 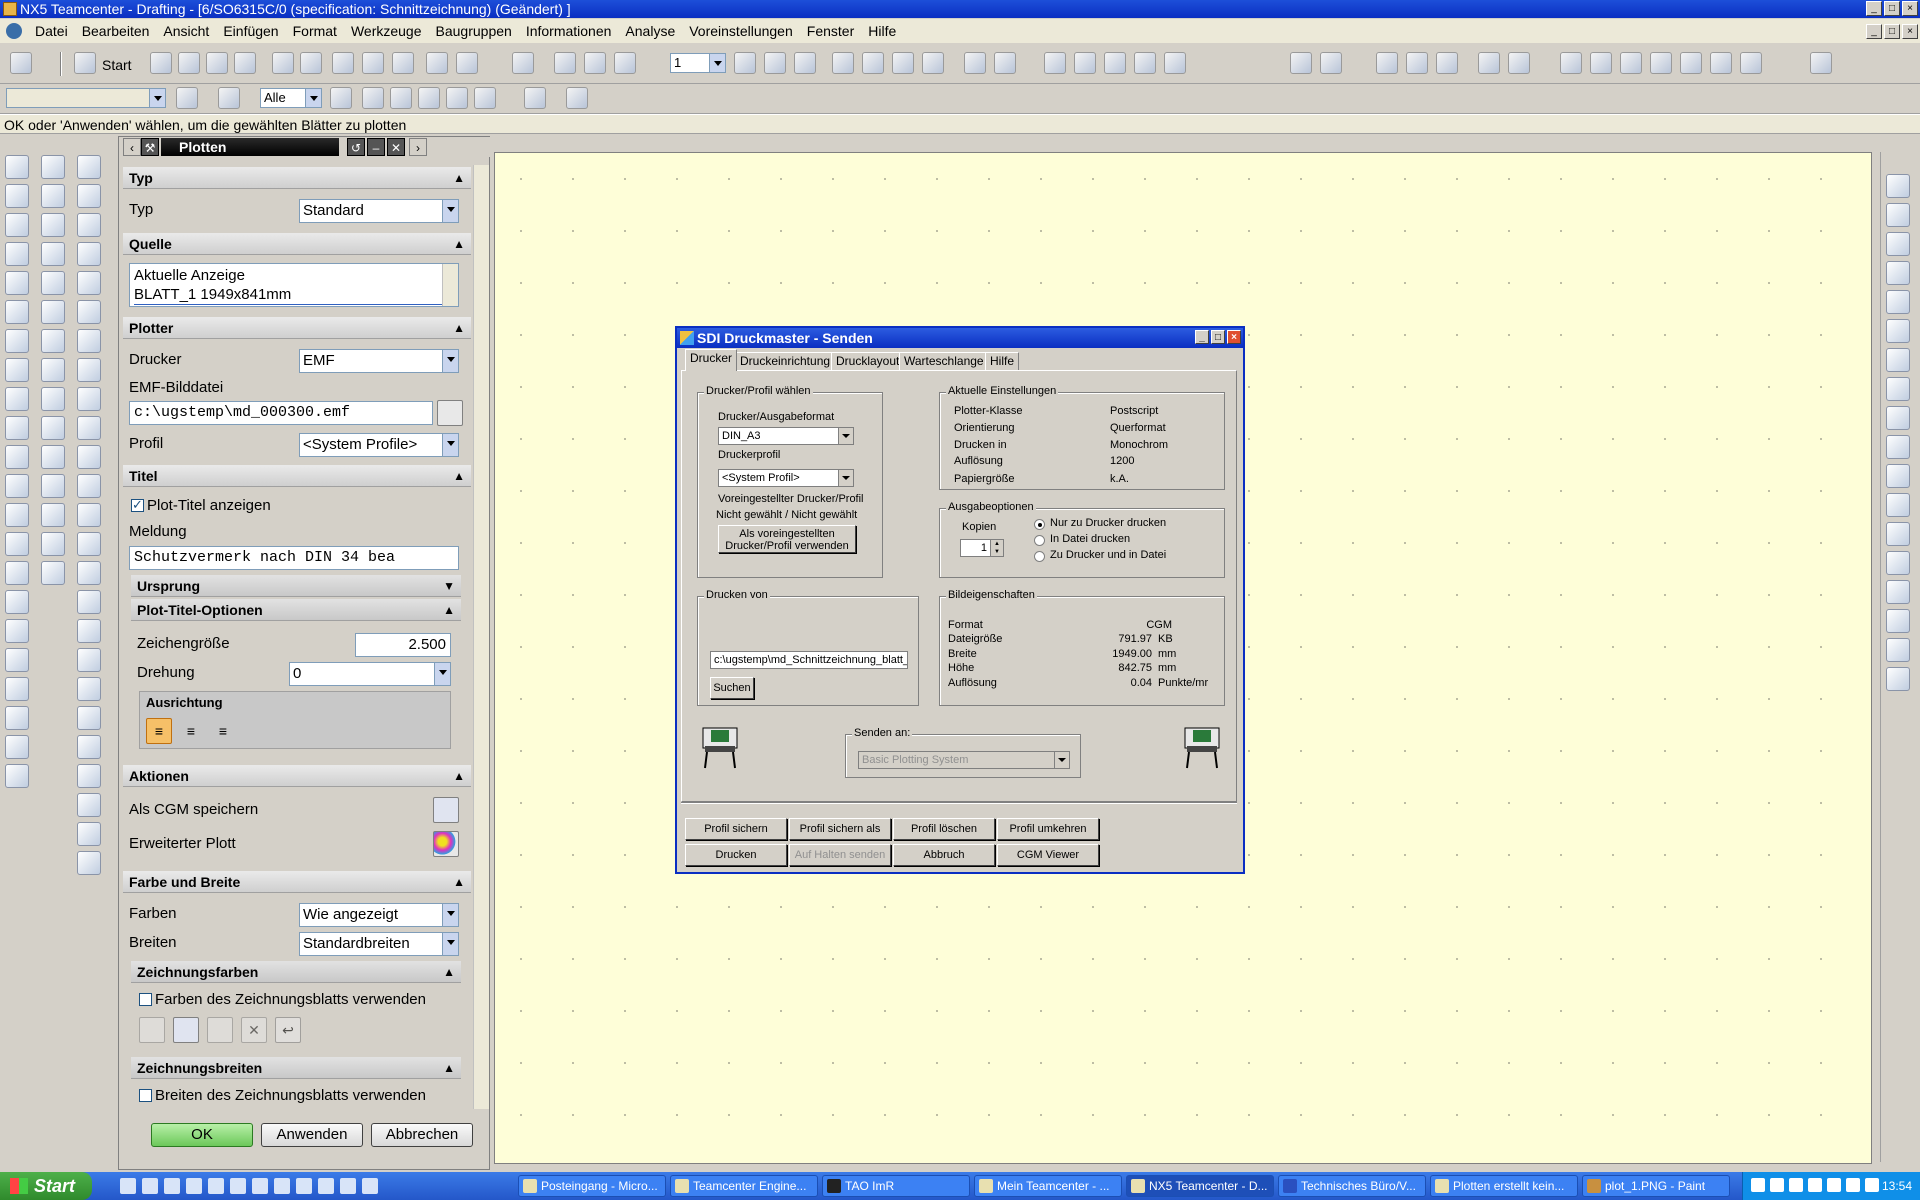 What do you see at coordinates (1898, 418) in the screenshot?
I see `roles-icon` at bounding box center [1898, 418].